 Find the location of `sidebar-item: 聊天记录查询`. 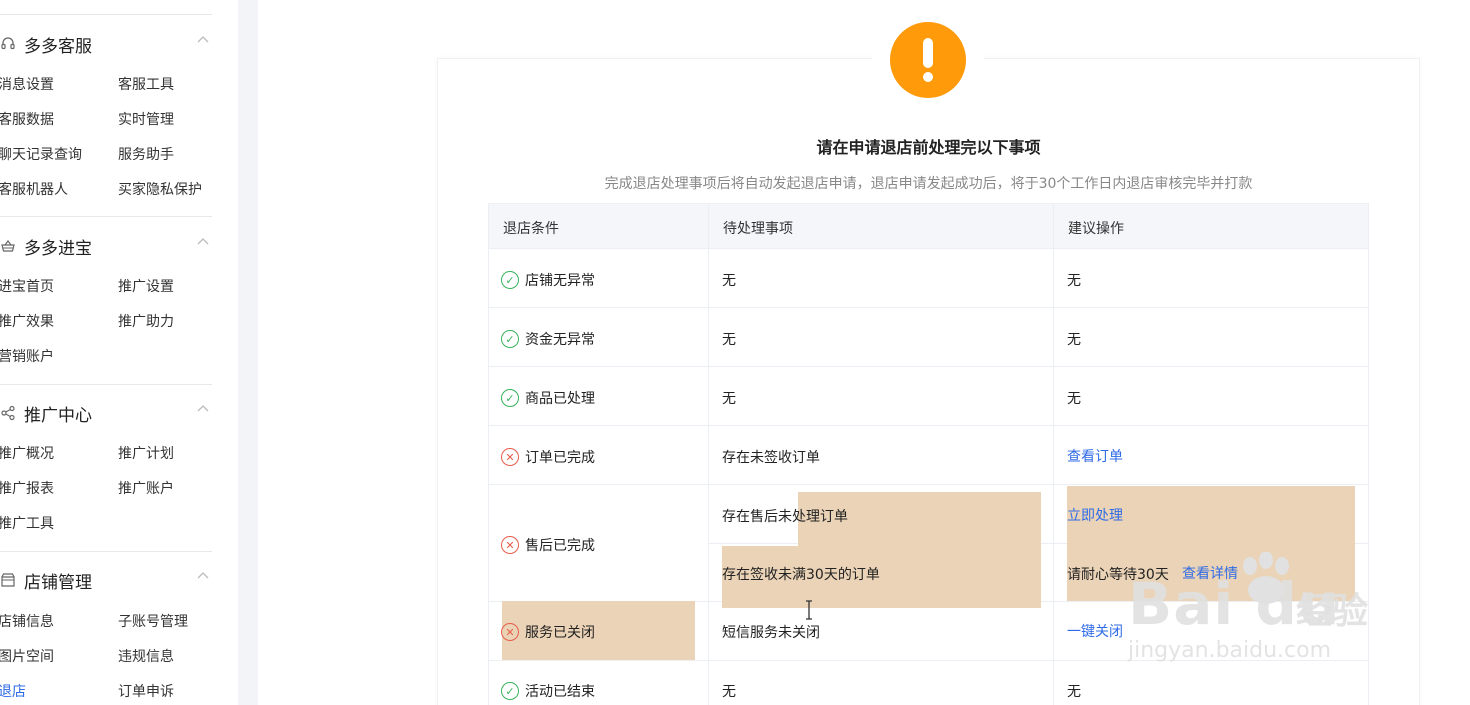

sidebar-item: 聊天记录查询 is located at coordinates (41, 154).